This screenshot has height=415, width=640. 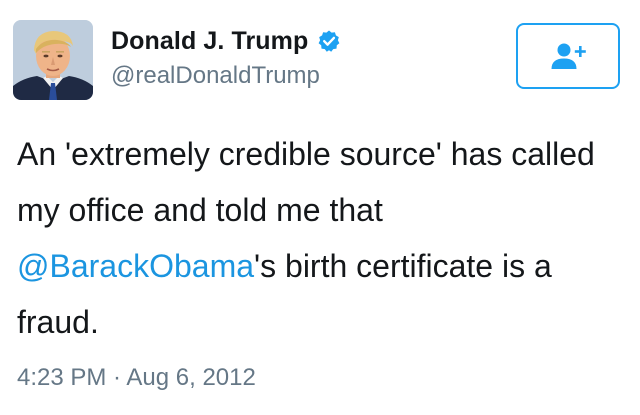 I want to click on profile-photo-icon, so click(x=53, y=60).